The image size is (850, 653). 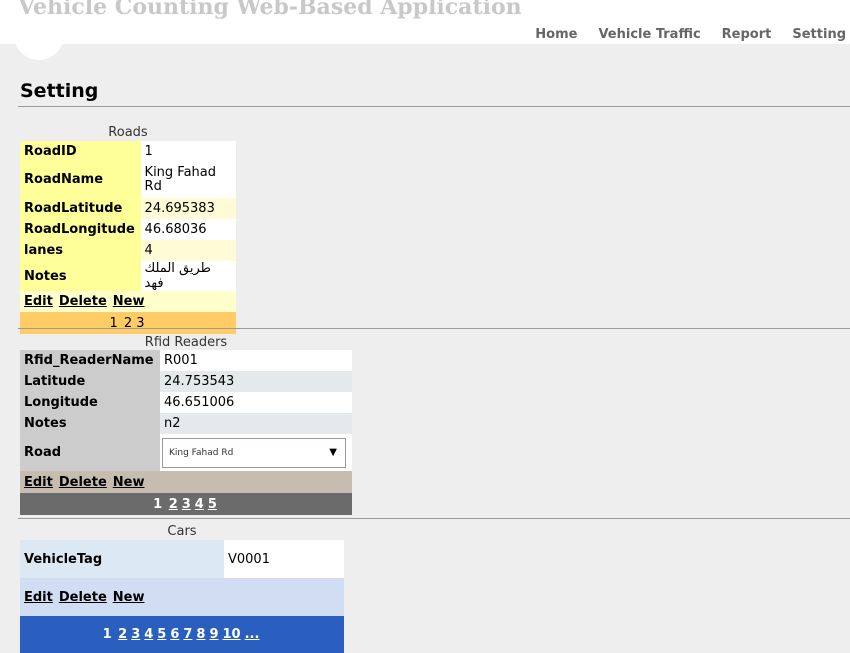 I want to click on field-value: V0001, so click(x=284, y=559).